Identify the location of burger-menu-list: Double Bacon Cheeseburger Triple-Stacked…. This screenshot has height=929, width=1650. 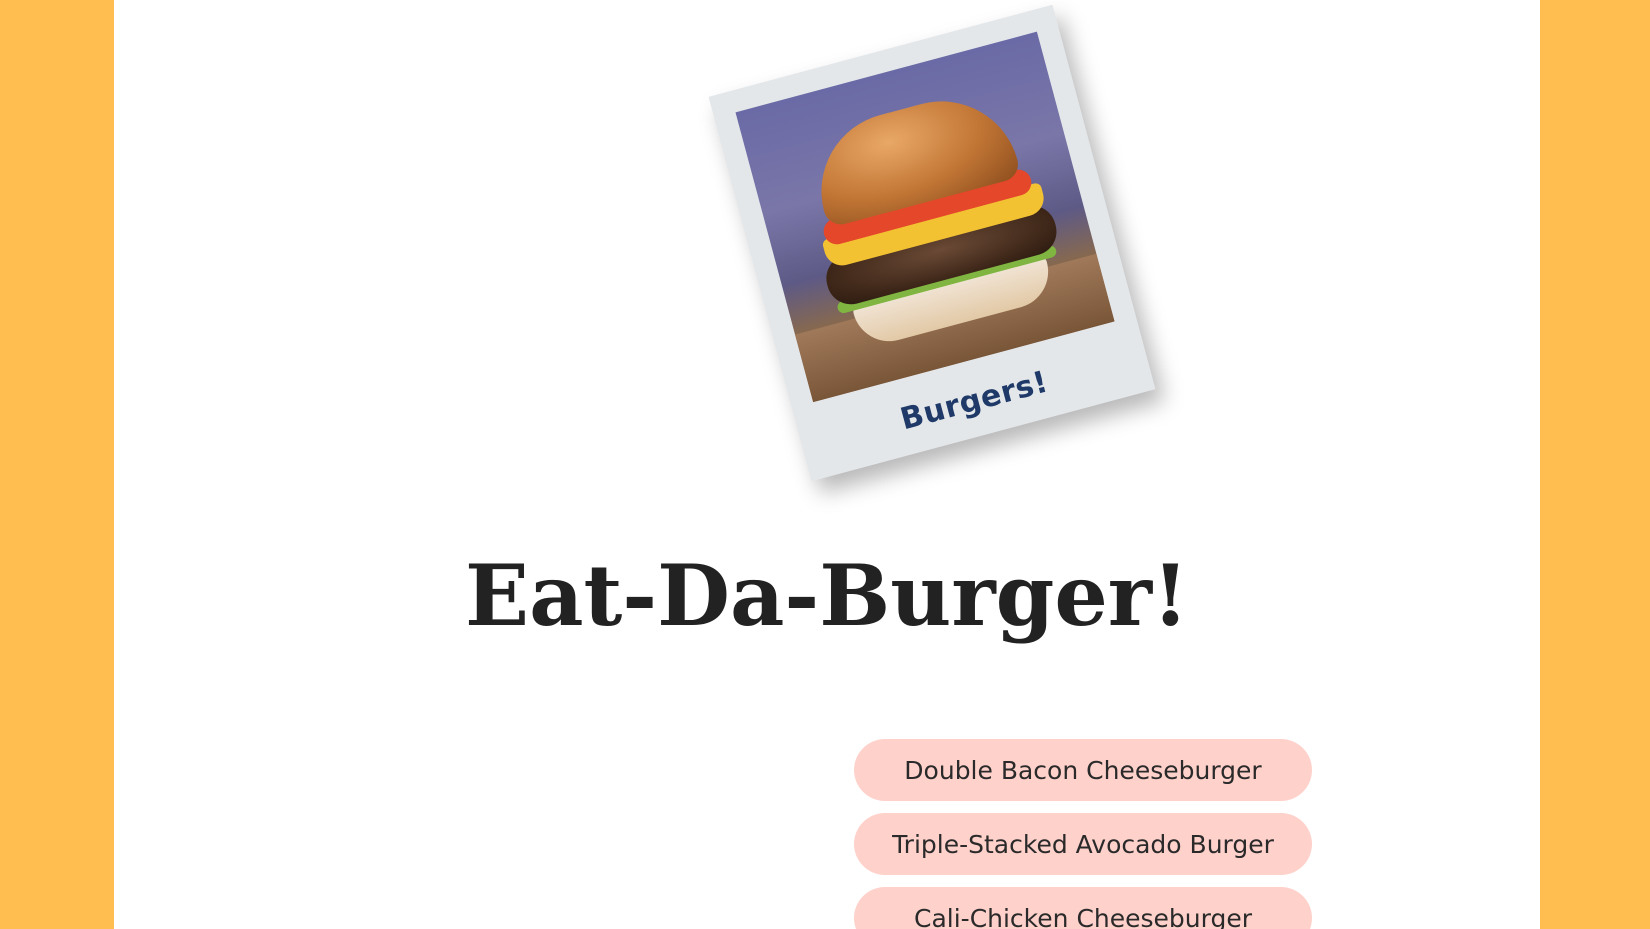
(1083, 834).